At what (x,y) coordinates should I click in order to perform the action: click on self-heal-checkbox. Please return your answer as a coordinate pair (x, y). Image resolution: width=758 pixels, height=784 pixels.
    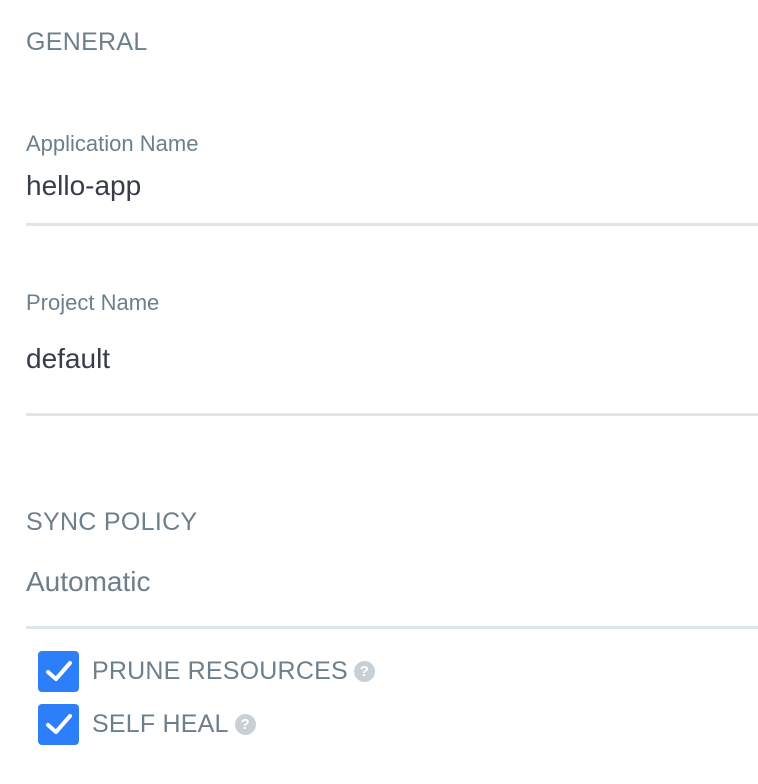
    Looking at the image, I should click on (58, 724).